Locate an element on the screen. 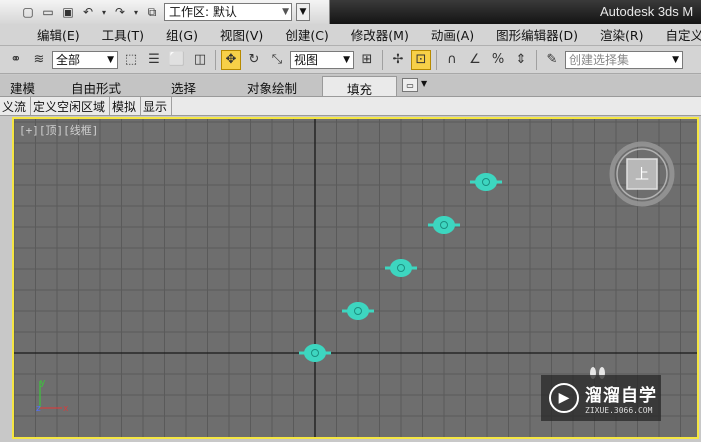  select-scale-icon: ⤡ is located at coordinates (277, 60).